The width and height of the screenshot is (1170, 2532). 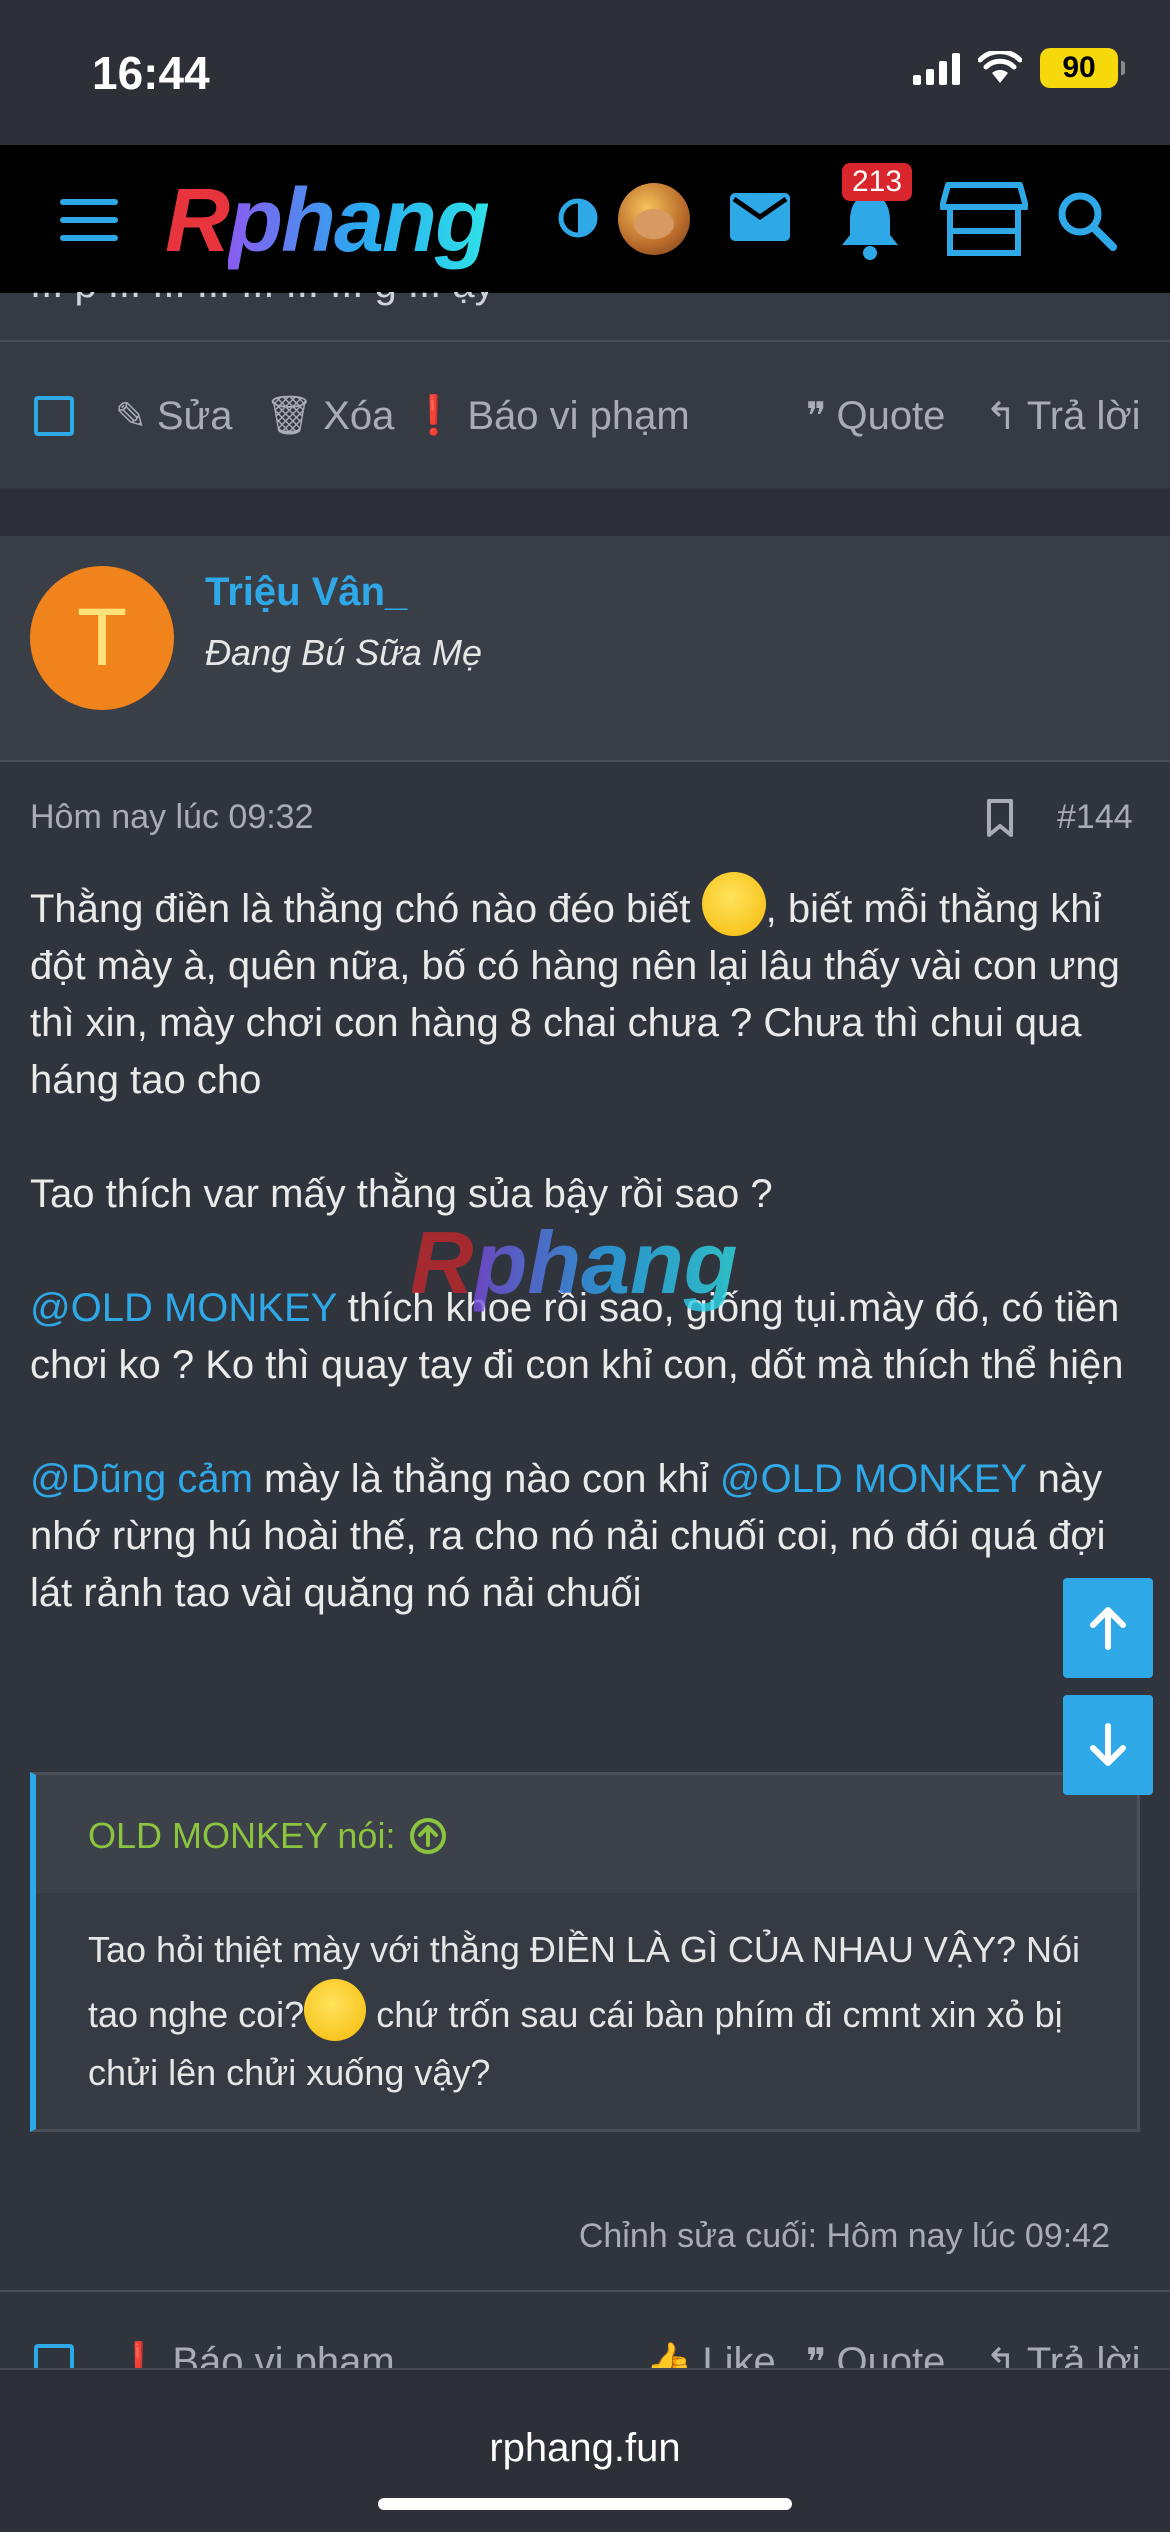 What do you see at coordinates (89, 220) in the screenshot?
I see `menu-icon` at bounding box center [89, 220].